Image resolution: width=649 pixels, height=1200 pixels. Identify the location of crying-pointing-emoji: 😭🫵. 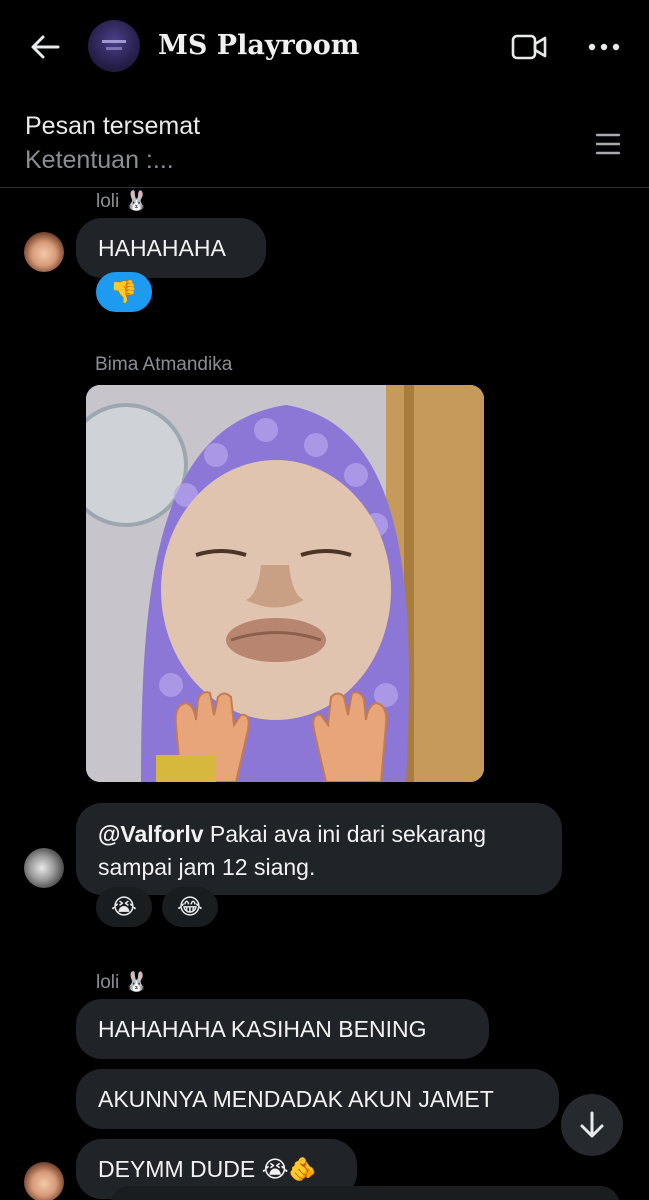
(289, 1169).